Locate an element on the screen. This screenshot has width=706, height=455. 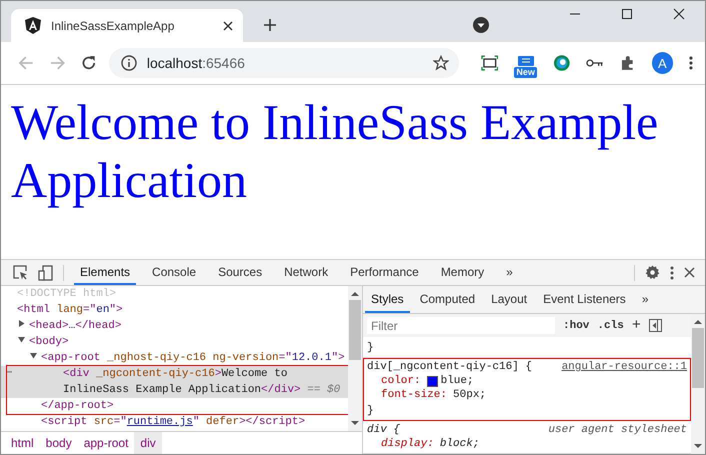
screen-capture-icon is located at coordinates (489, 63).